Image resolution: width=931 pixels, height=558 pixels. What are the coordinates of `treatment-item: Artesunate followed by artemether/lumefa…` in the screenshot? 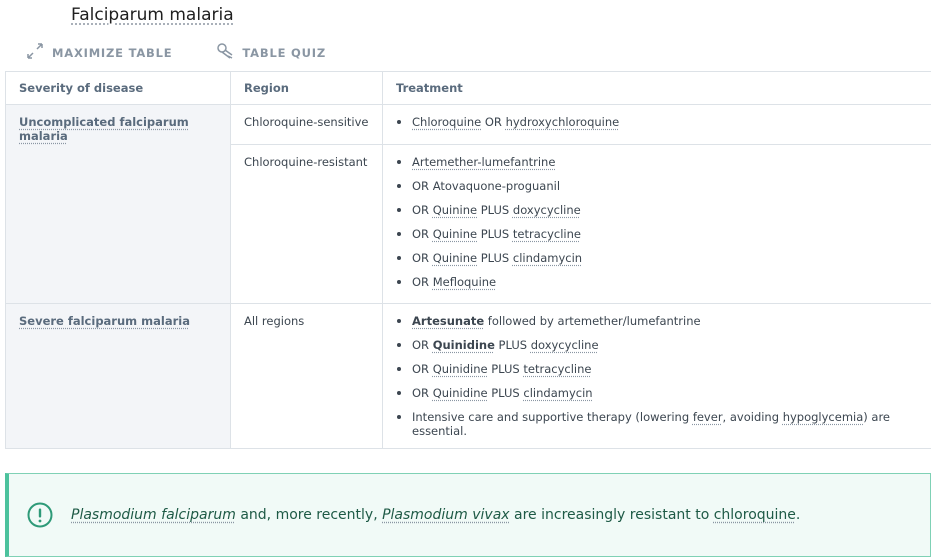 It's located at (657, 321).